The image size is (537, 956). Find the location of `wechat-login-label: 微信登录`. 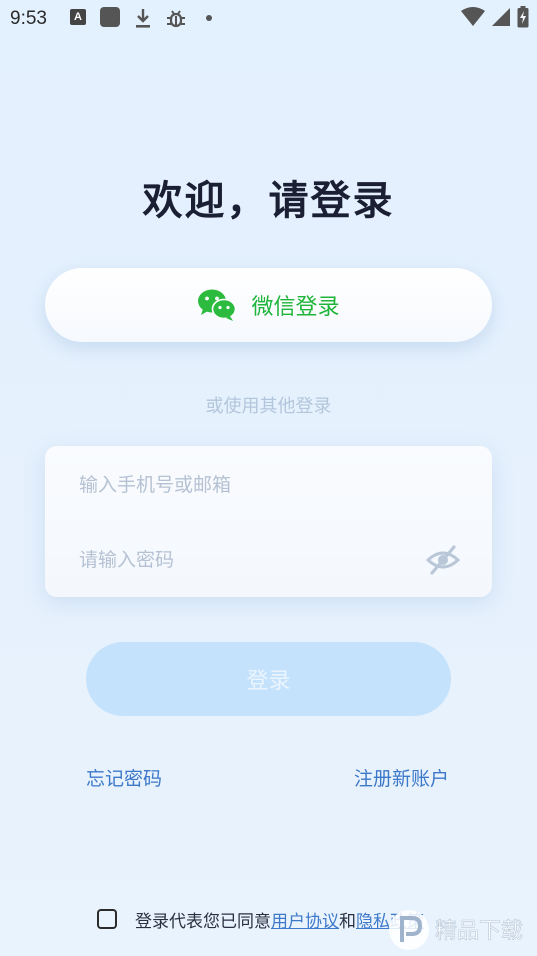

wechat-login-label: 微信登录 is located at coordinates (295, 307).